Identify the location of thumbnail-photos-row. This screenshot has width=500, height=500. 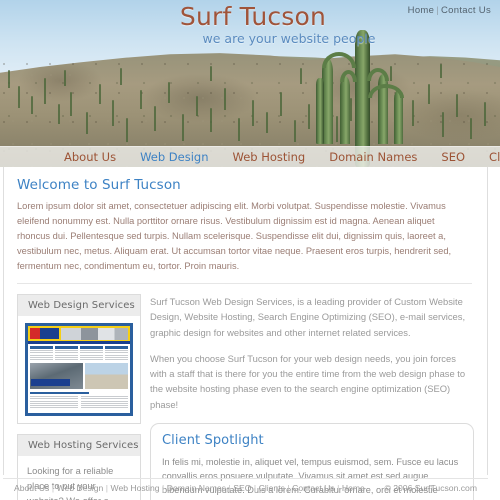
(79, 376).